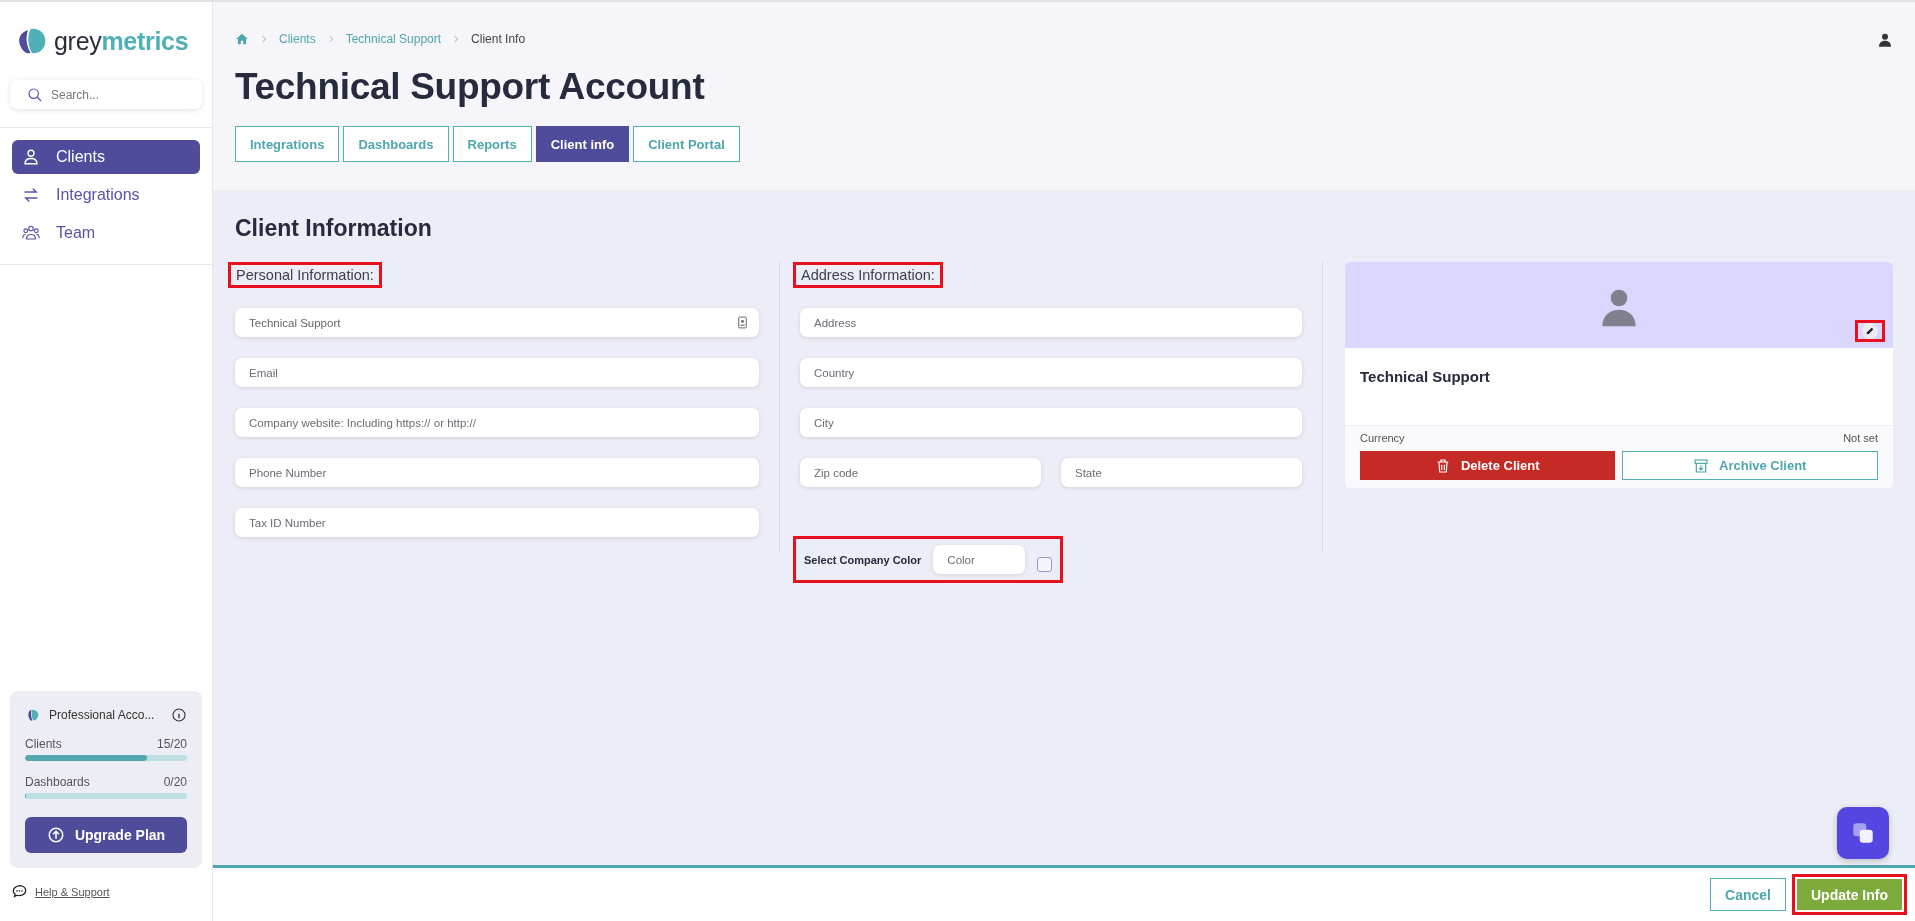 The height and width of the screenshot is (921, 1915). What do you see at coordinates (1885, 40) in the screenshot?
I see `user-icon` at bounding box center [1885, 40].